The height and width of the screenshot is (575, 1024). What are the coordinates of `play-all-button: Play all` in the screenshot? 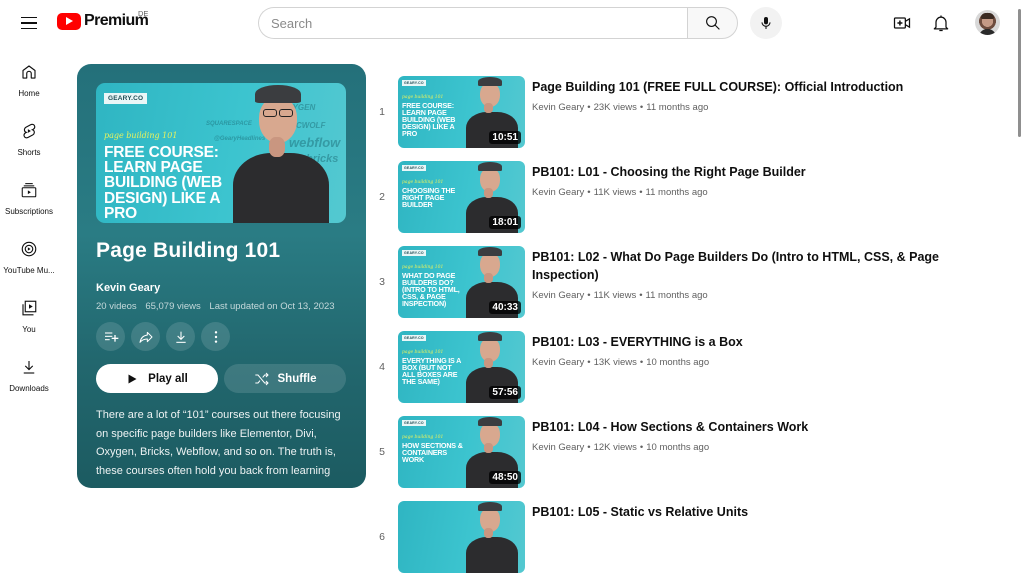 It's located at (157, 378).